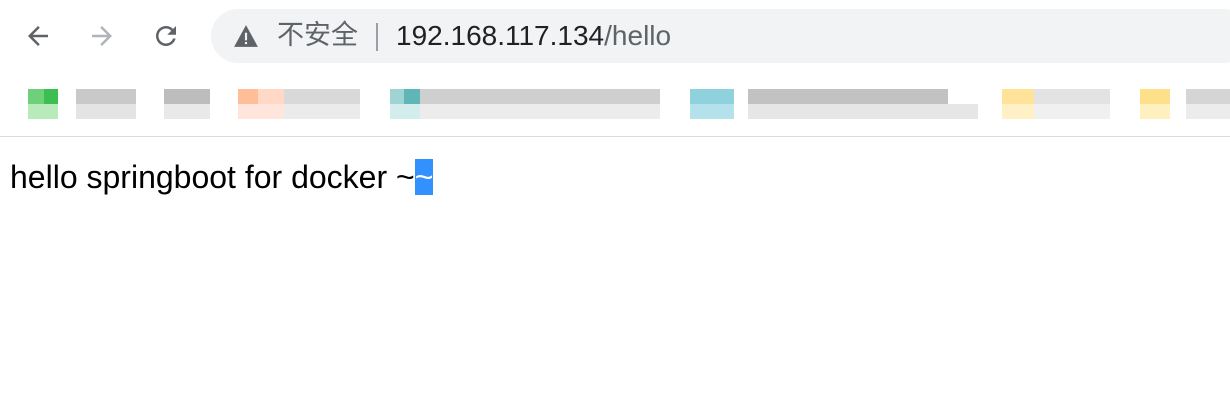 The height and width of the screenshot is (404, 1230). I want to click on back-button, so click(38, 36).